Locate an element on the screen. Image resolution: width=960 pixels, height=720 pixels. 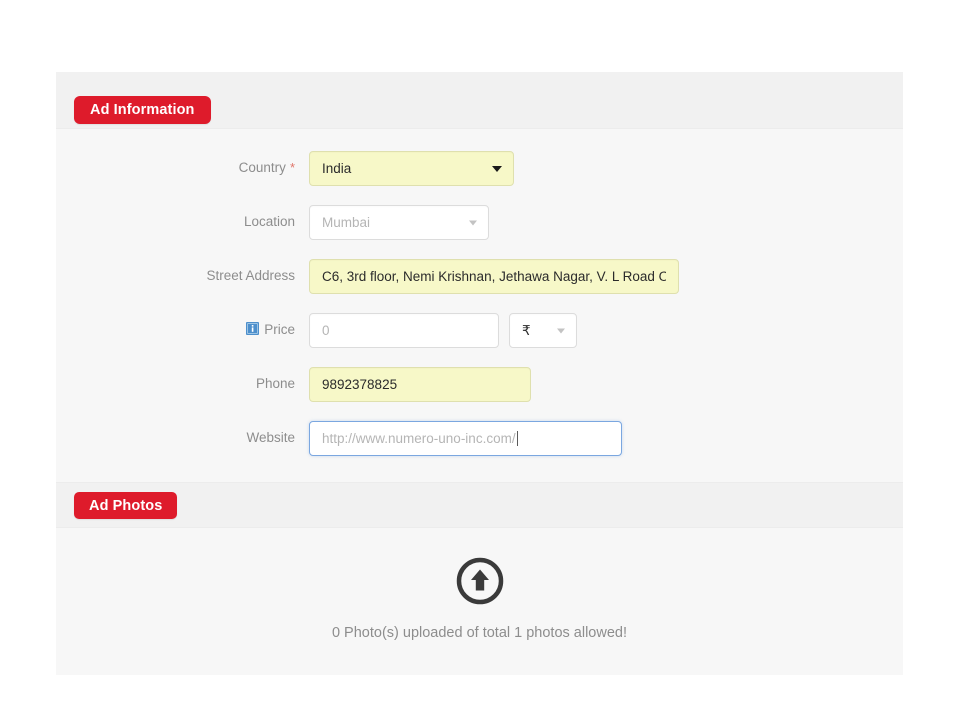
phone-label-cell: Phone is located at coordinates (182, 379).